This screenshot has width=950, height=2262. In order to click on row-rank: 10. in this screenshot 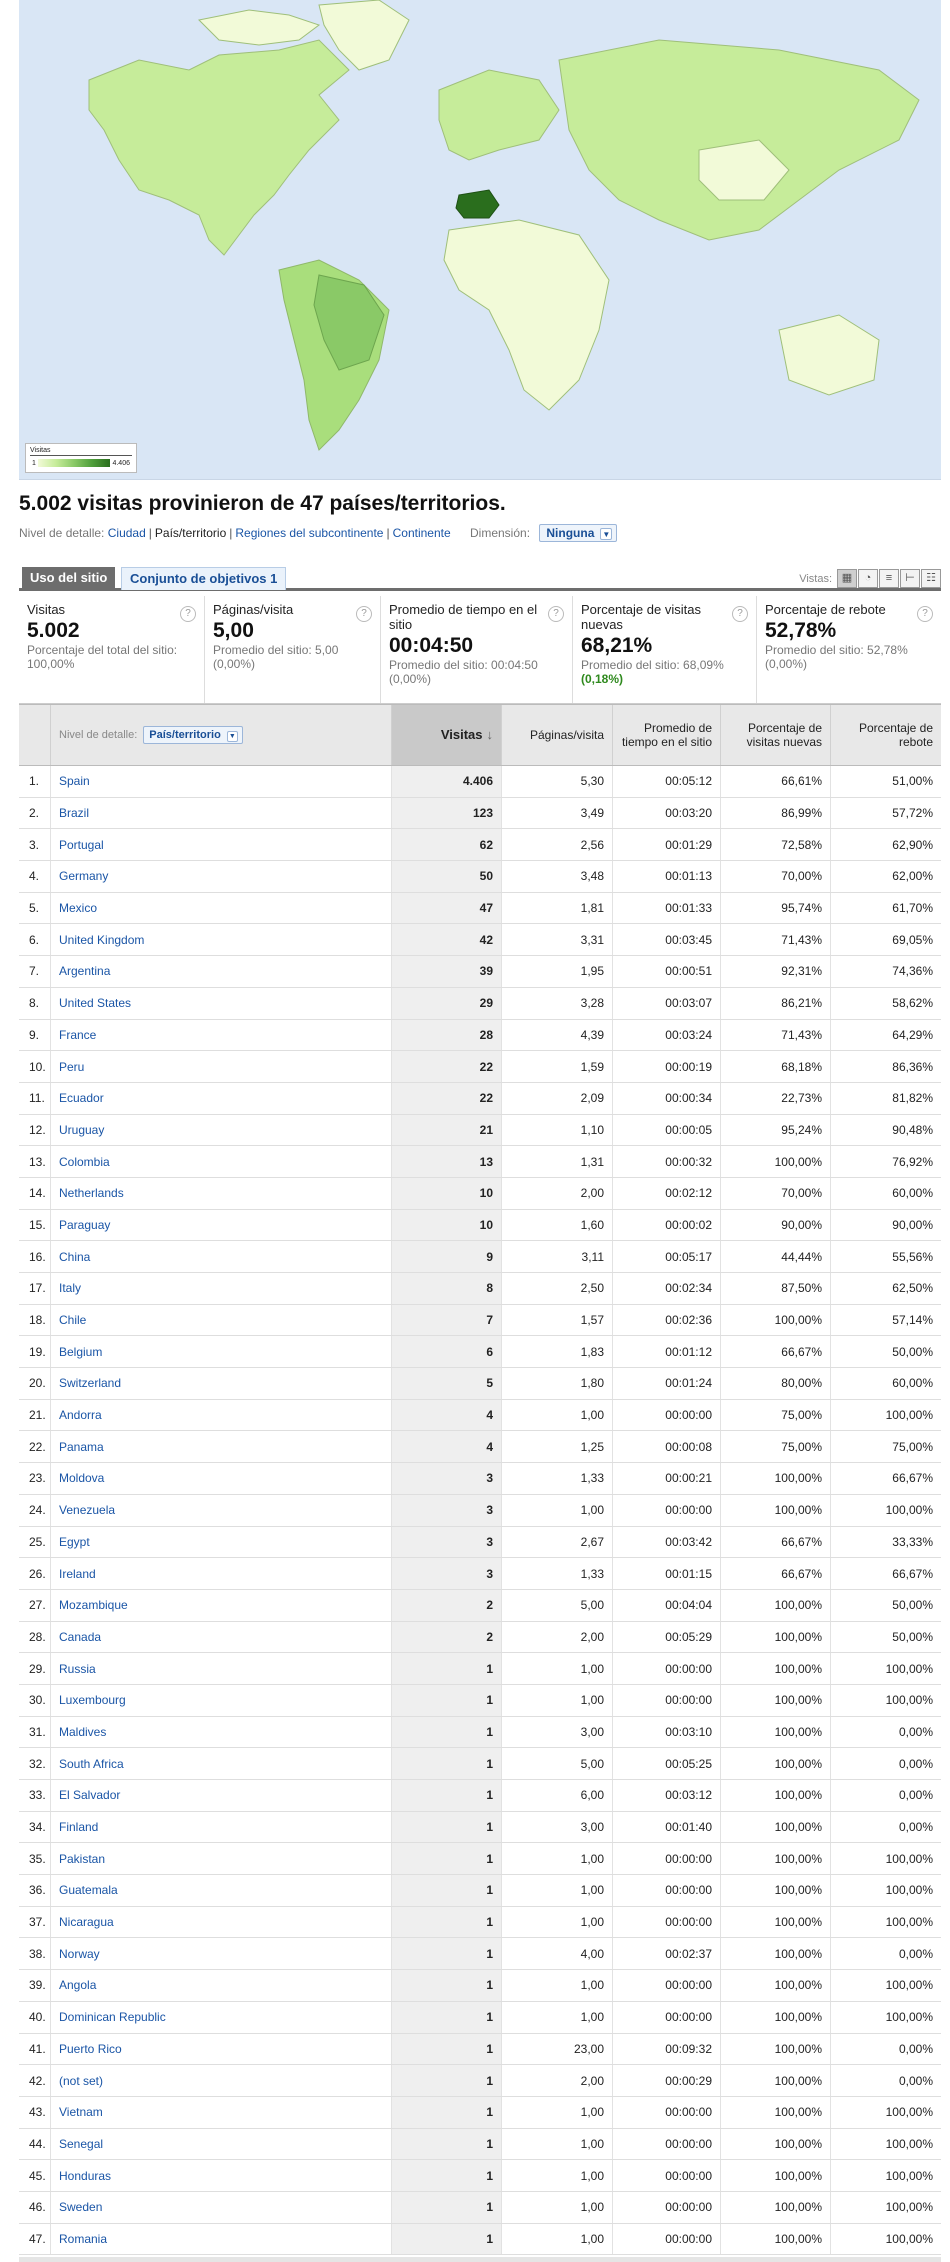, I will do `click(35, 1066)`.